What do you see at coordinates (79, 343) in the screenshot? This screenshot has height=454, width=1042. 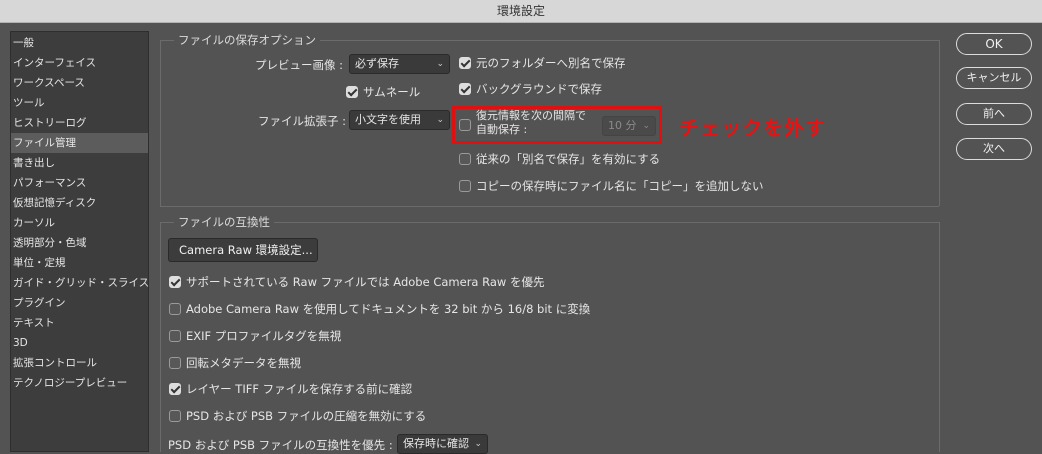 I see `sidebar-item-3d: 3D` at bounding box center [79, 343].